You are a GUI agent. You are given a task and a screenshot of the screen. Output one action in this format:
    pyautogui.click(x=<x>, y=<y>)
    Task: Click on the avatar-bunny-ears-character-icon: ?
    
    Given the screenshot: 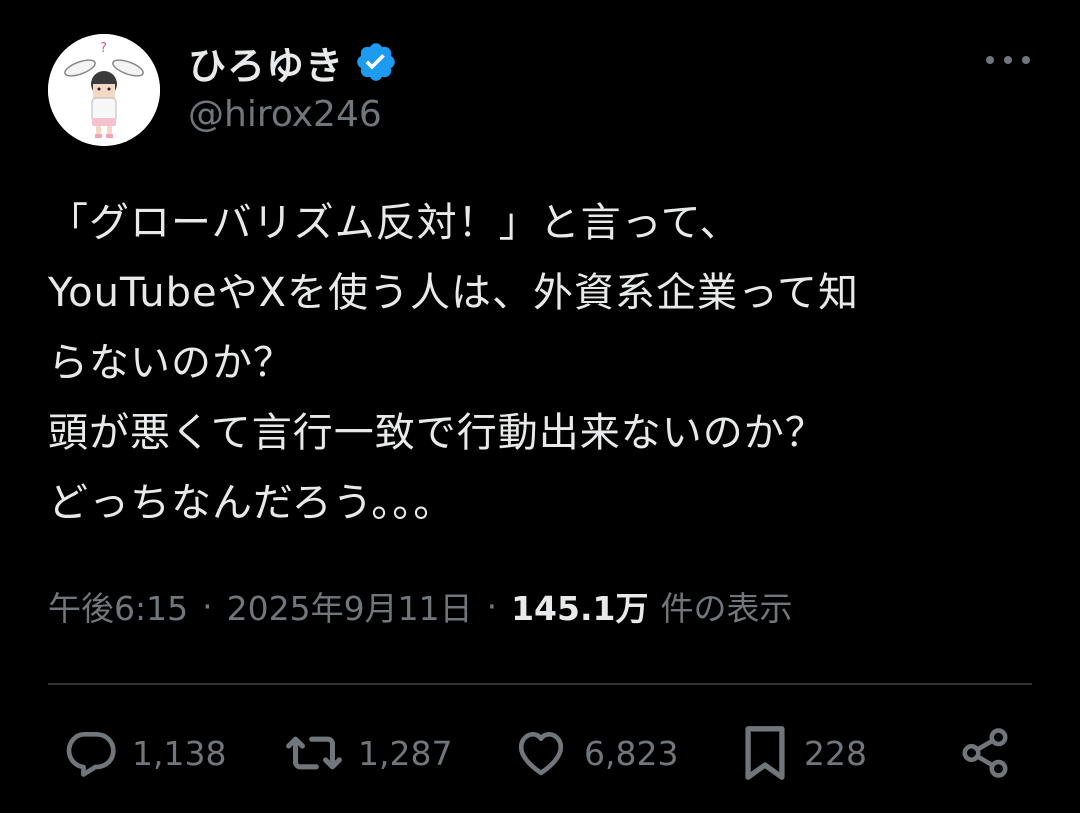 What is the action you would take?
    pyautogui.click(x=104, y=90)
    